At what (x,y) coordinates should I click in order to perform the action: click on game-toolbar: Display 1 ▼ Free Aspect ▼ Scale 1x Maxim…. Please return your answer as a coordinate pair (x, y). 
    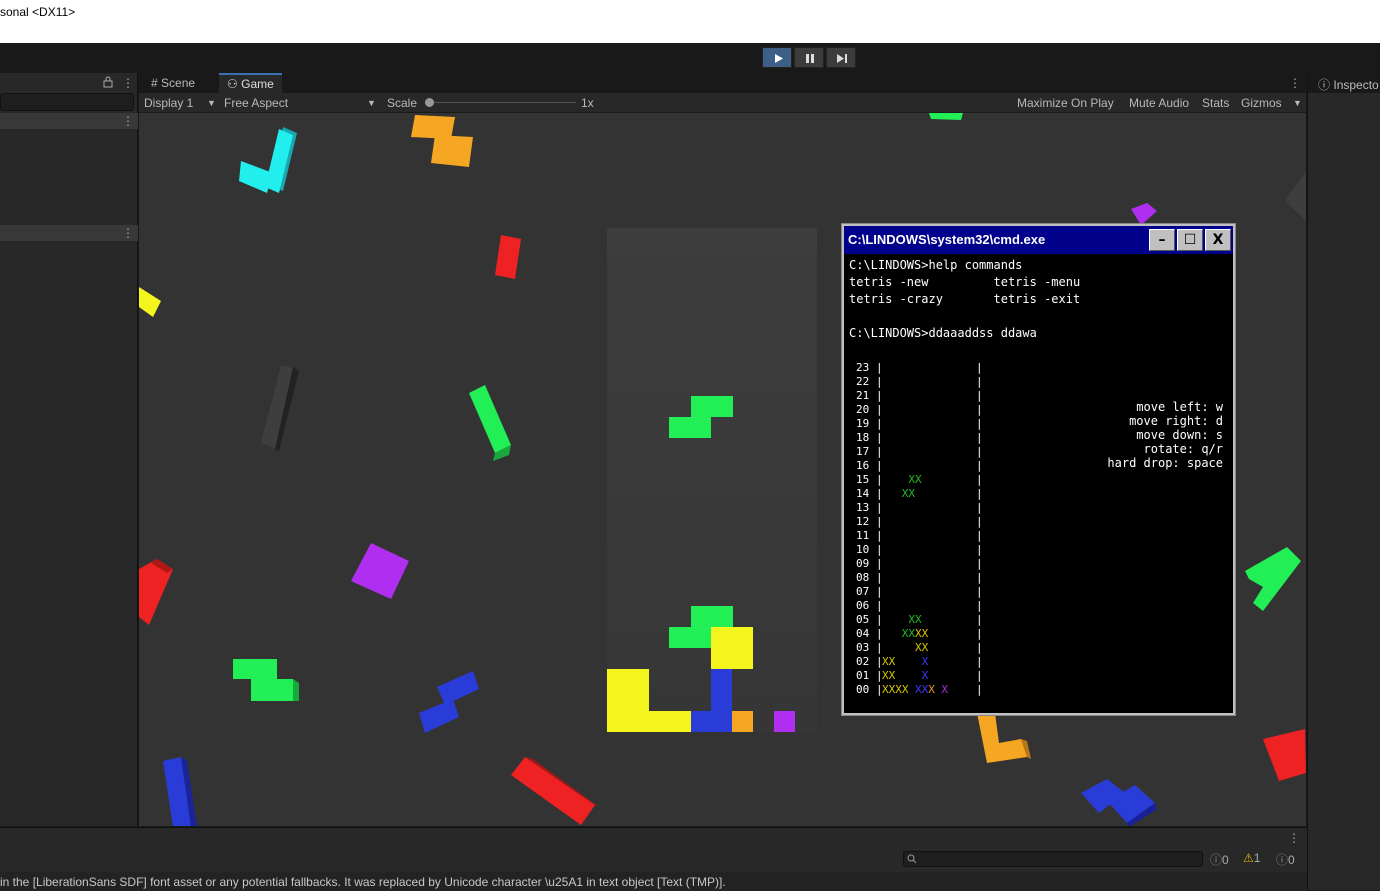
    Looking at the image, I should click on (722, 103).